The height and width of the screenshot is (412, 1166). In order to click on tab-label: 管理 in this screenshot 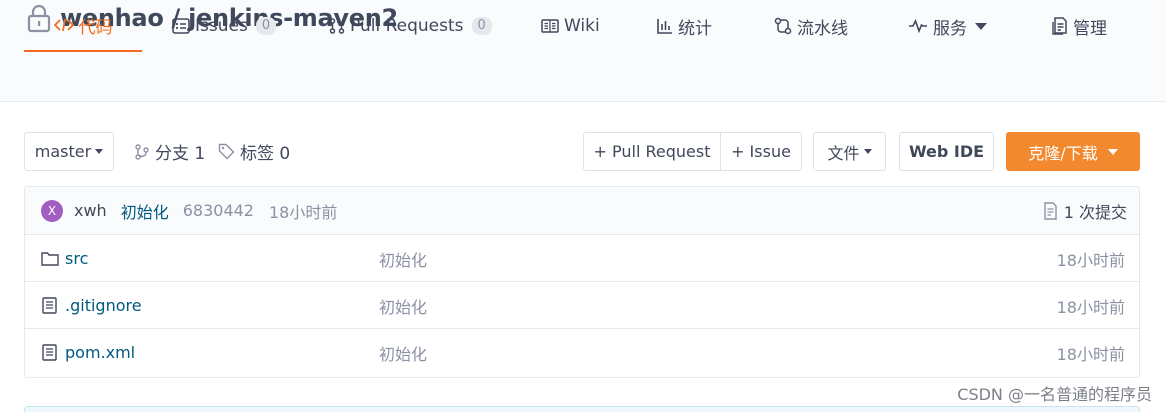, I will do `click(1090, 28)`.